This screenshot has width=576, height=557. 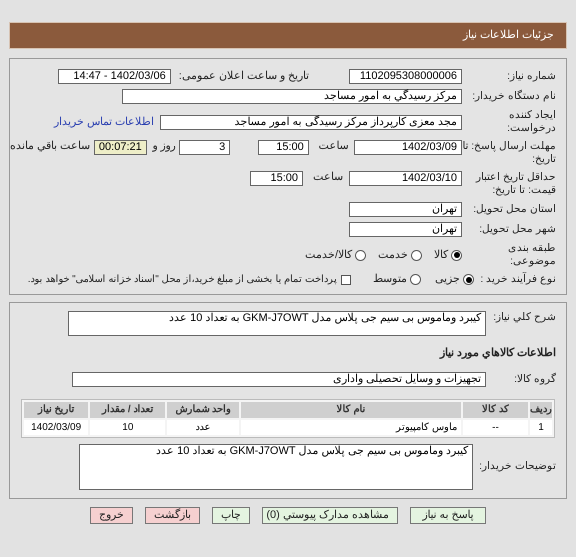 What do you see at coordinates (243, 76) in the screenshot?
I see `field-label: تاریخ و ساعت اعلان عمومی:` at bounding box center [243, 76].